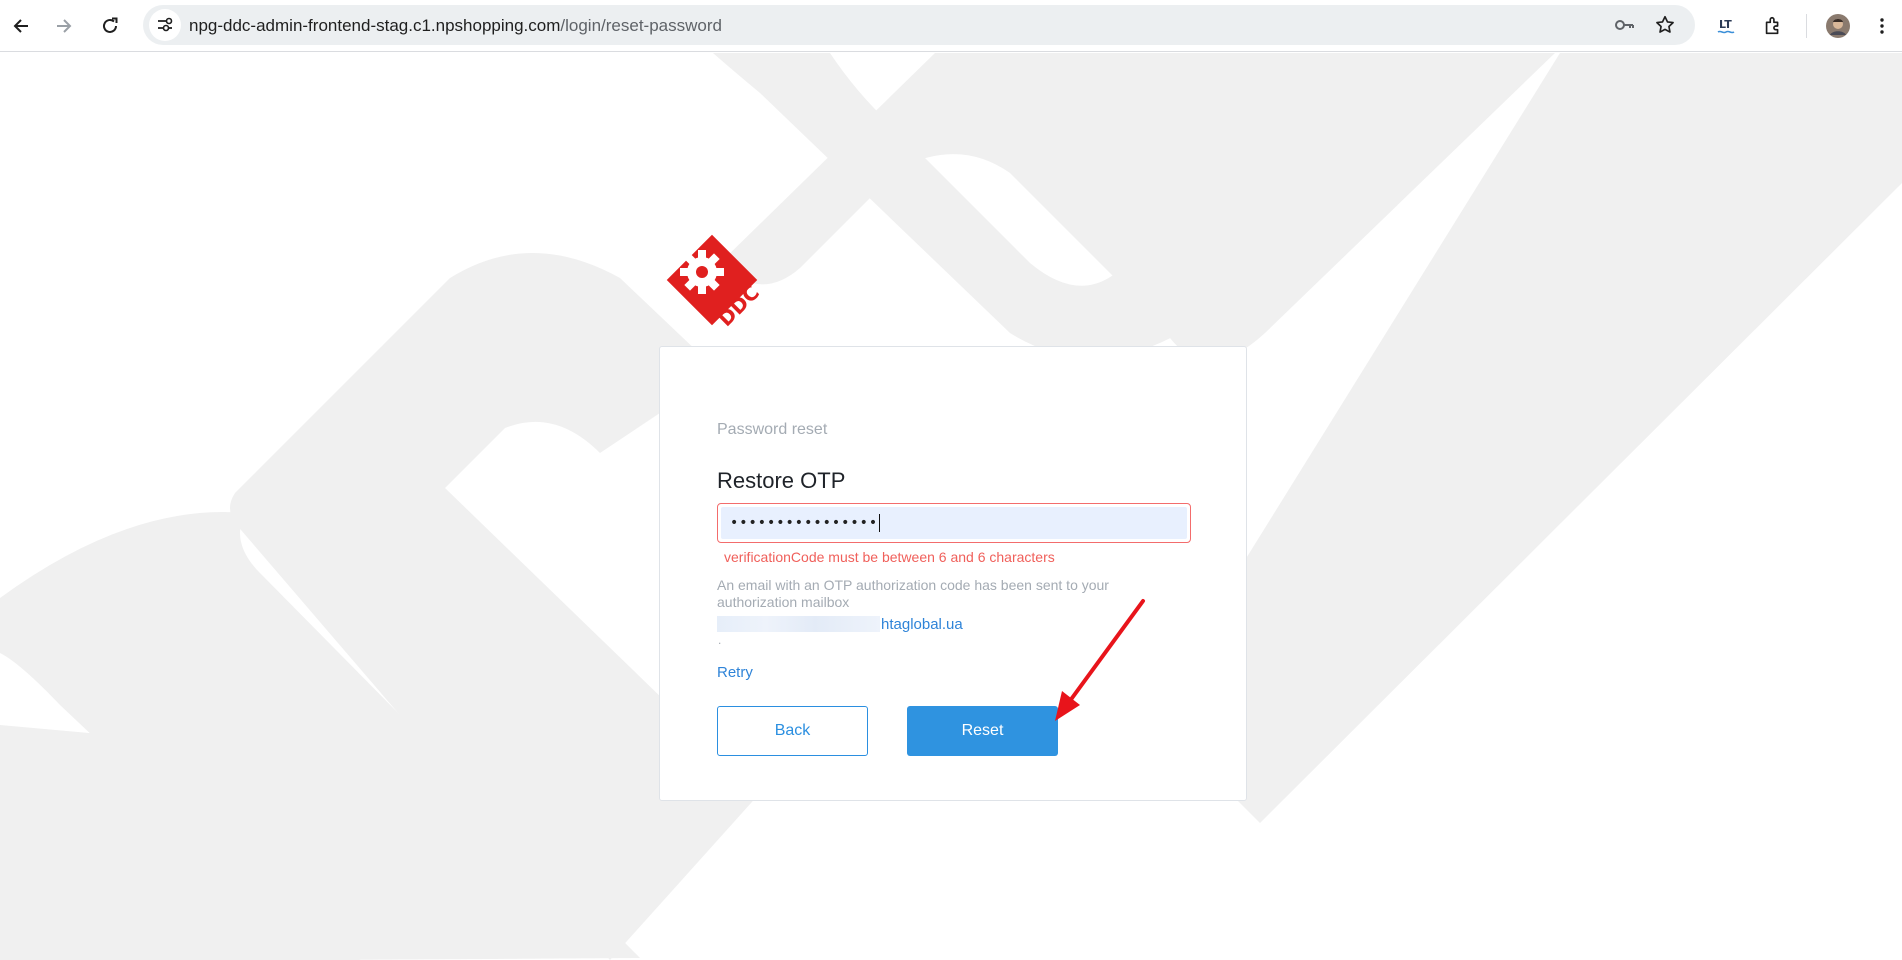 This screenshot has width=1902, height=960. I want to click on otp-value: ••••••••••••••••, so click(804, 523).